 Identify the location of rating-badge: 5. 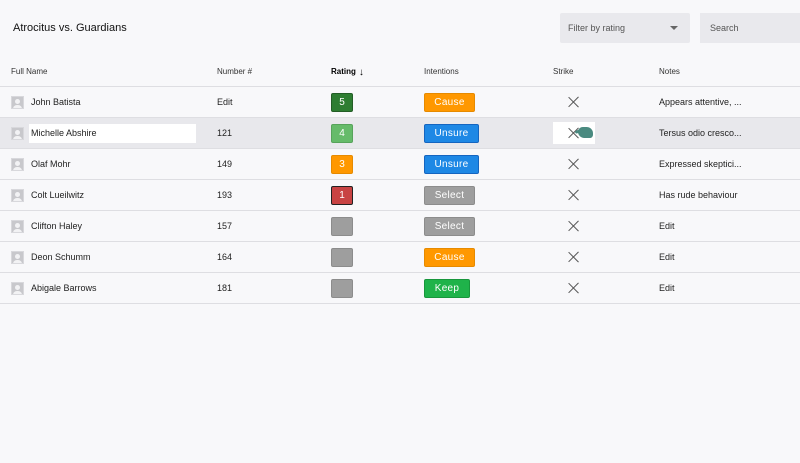
(342, 102).